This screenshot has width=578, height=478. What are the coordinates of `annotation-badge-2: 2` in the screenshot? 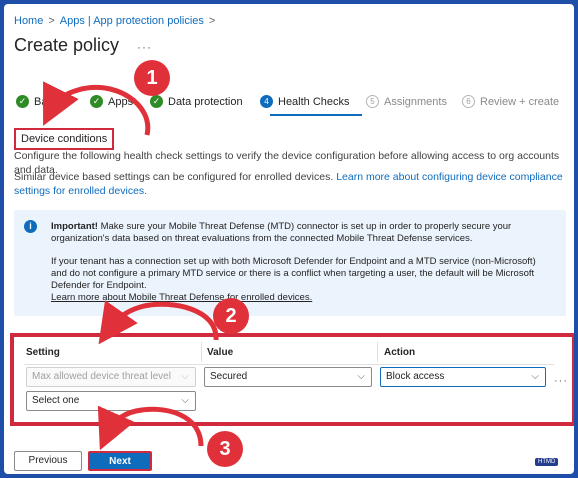 It's located at (231, 316).